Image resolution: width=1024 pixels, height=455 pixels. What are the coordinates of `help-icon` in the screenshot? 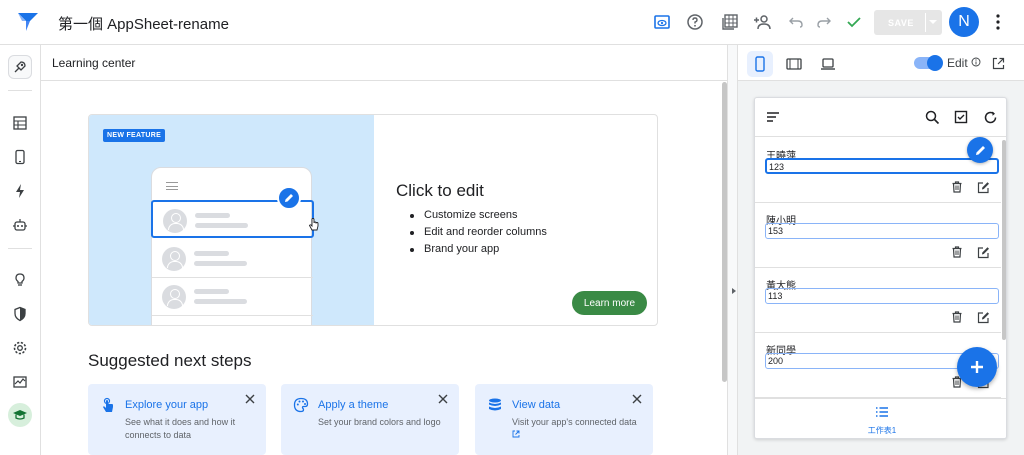 It's located at (695, 22).